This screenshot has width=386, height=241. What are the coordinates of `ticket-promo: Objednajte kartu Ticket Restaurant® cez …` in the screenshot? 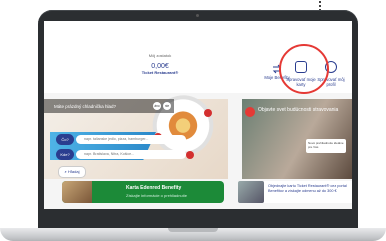 It's located at (295, 192).